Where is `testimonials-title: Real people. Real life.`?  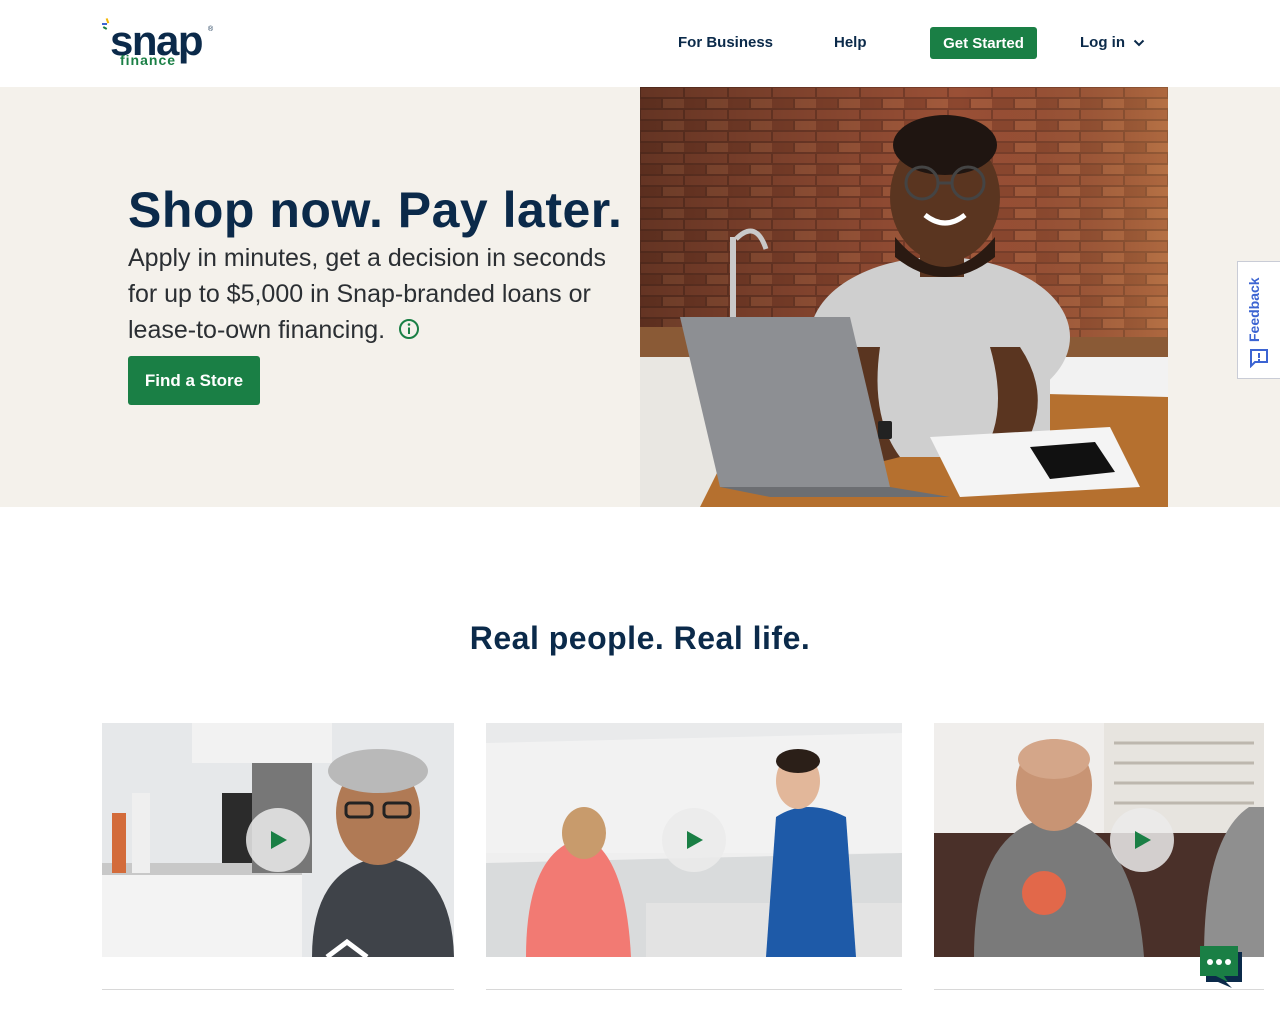
testimonials-title: Real people. Real life. is located at coordinates (640, 638).